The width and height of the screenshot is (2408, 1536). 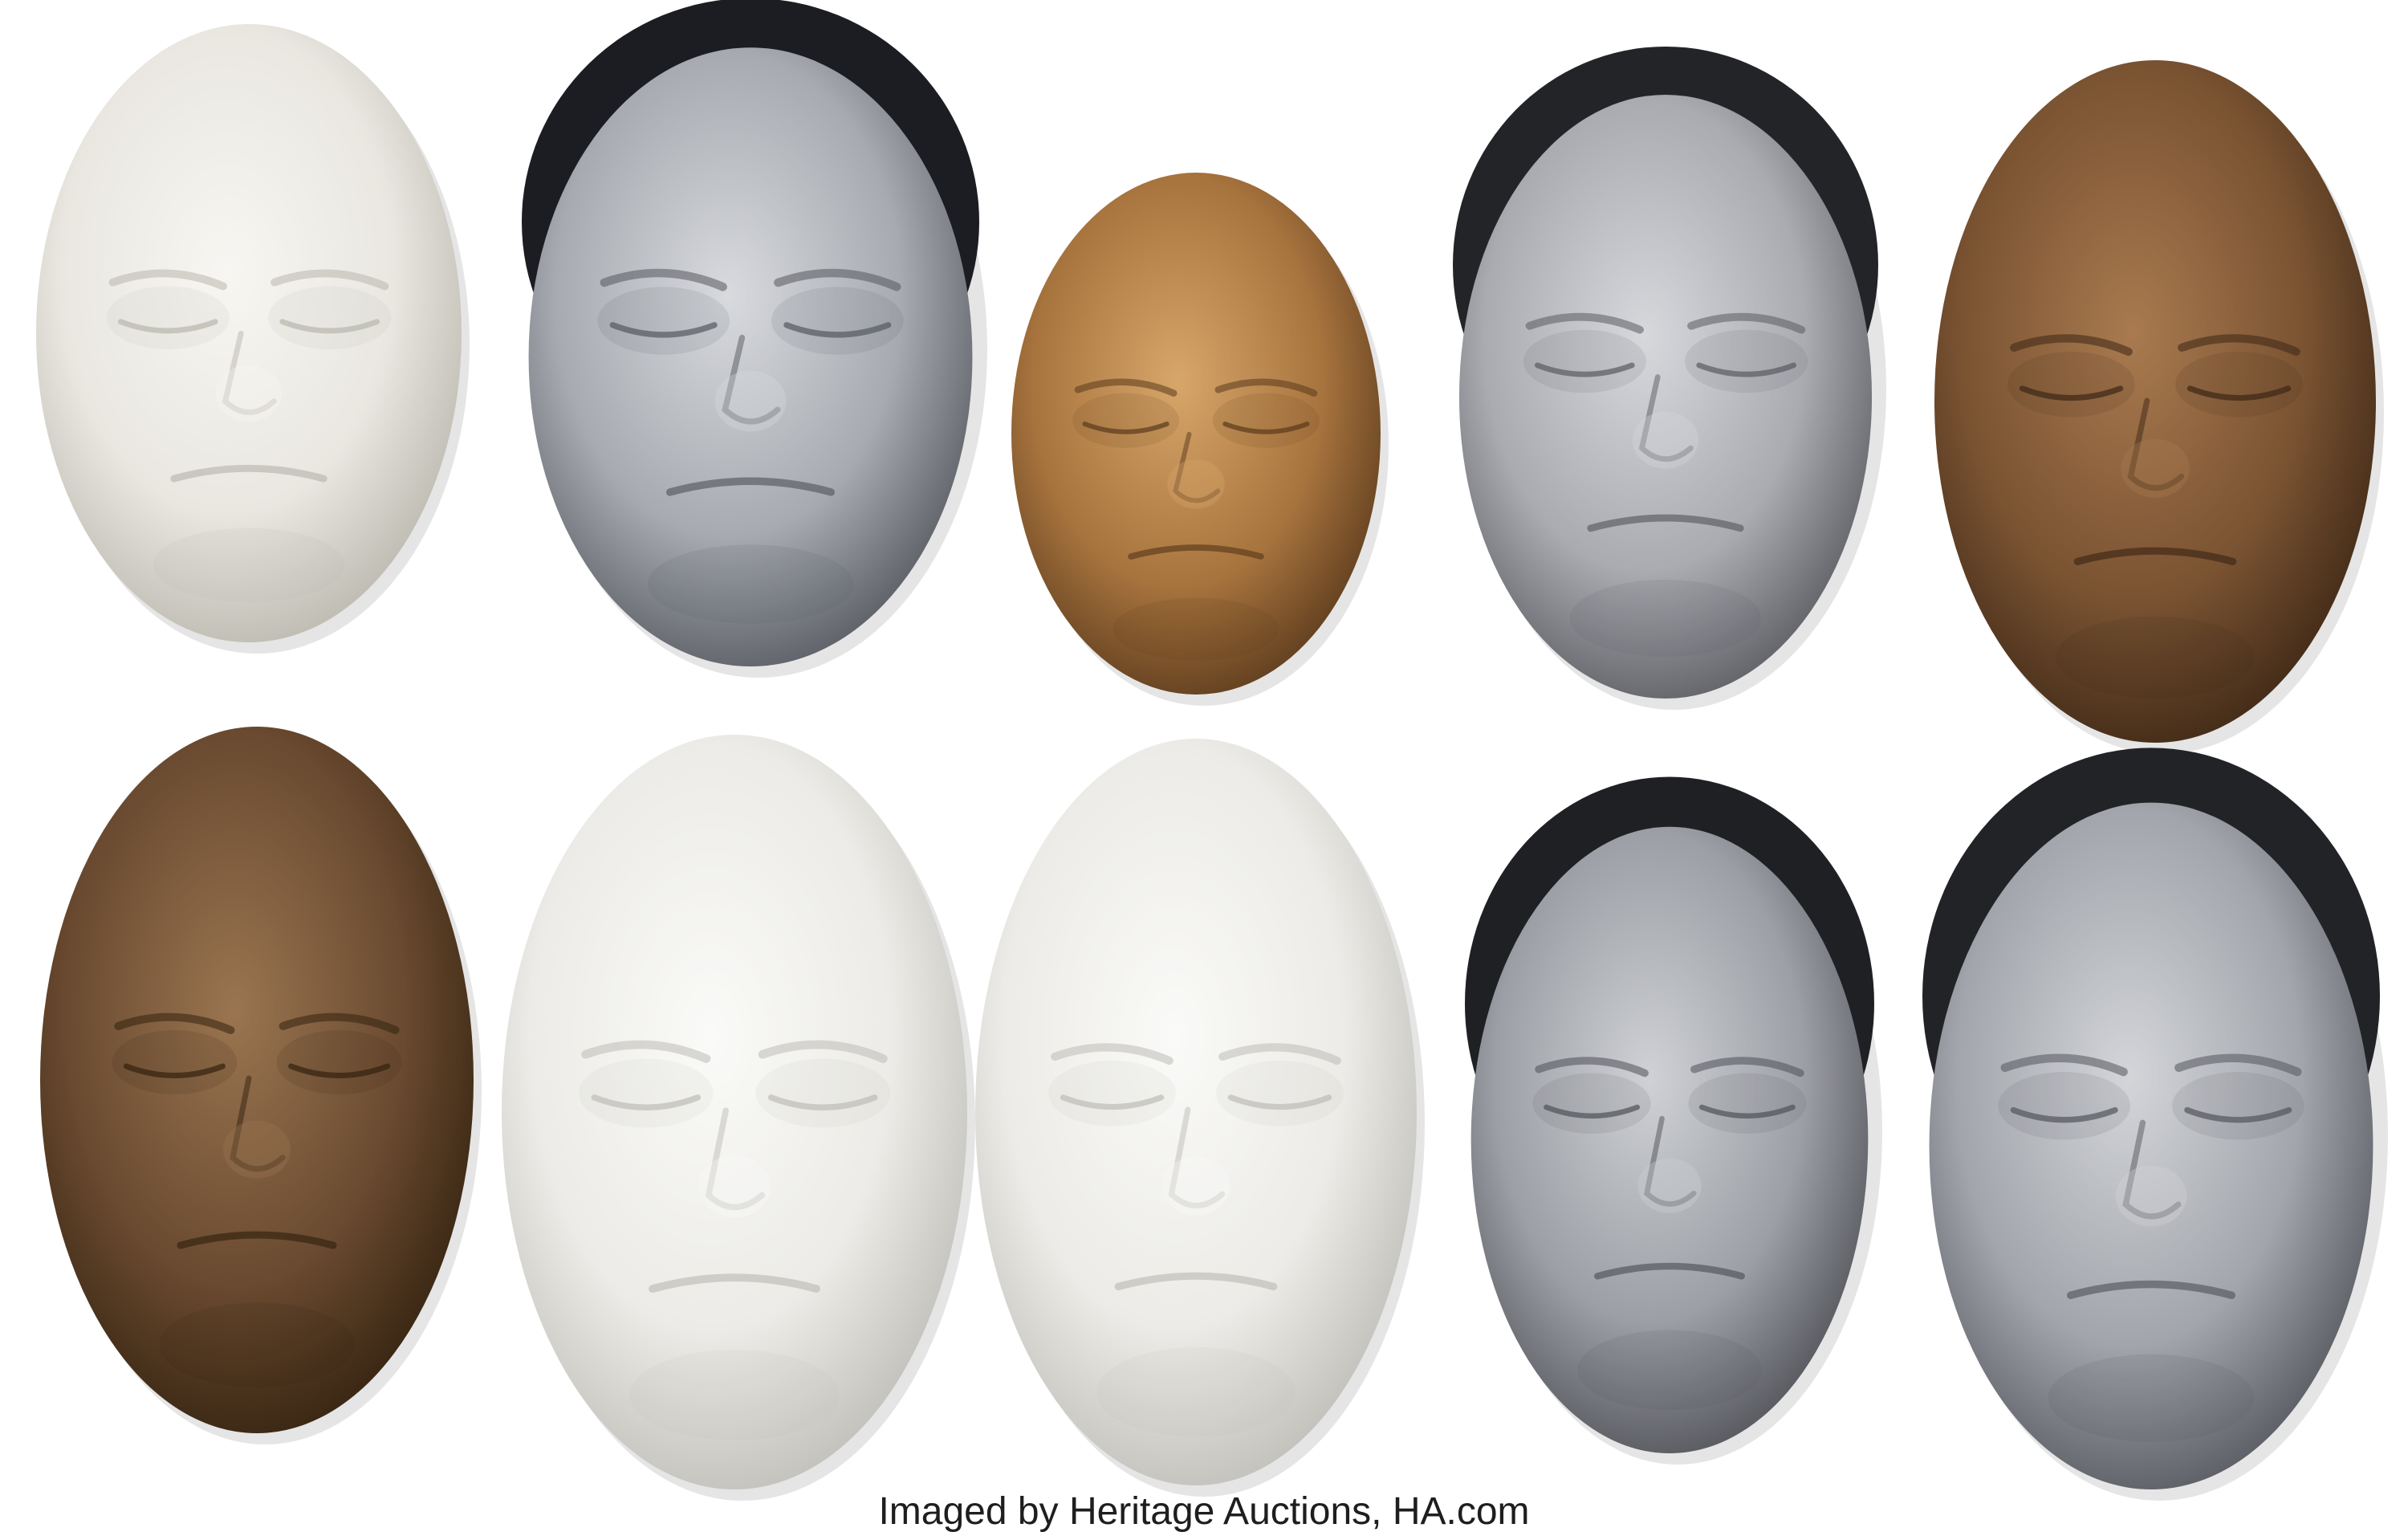 I want to click on watermark-caption: Imaged by Heritage Auctions, HA.com, so click(x=1204, y=1511).